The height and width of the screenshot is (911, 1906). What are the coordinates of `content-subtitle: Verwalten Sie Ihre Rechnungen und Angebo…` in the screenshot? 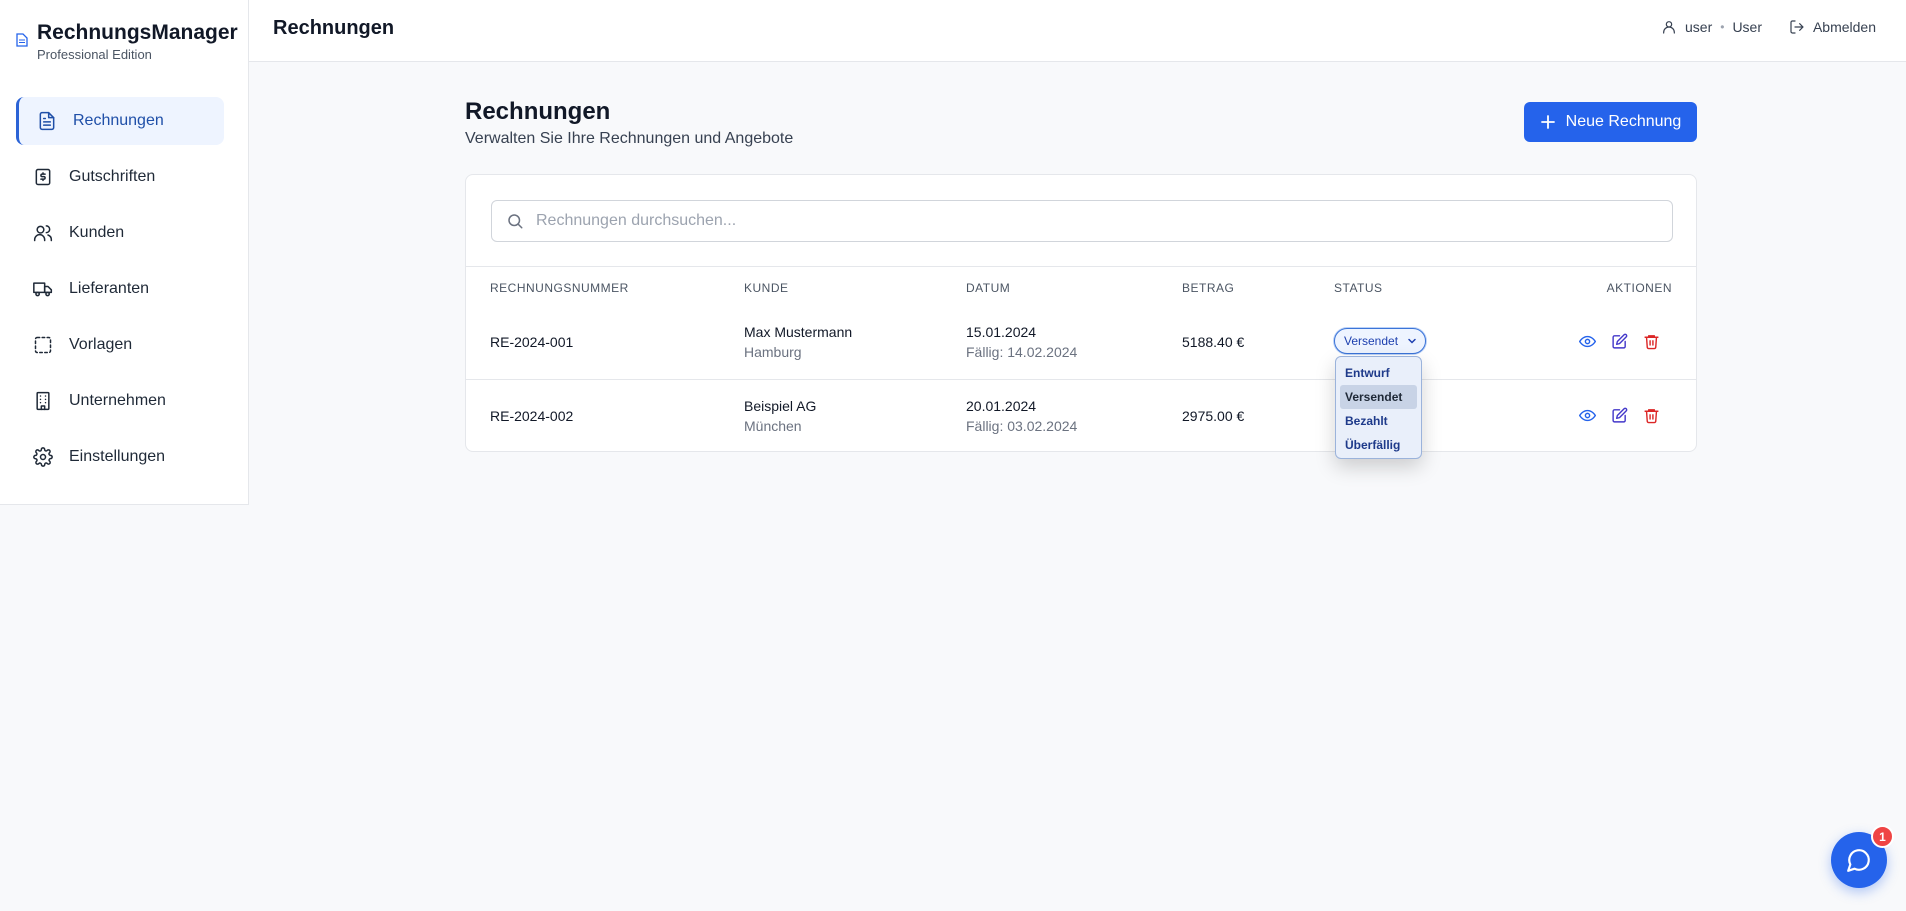 It's located at (629, 138).